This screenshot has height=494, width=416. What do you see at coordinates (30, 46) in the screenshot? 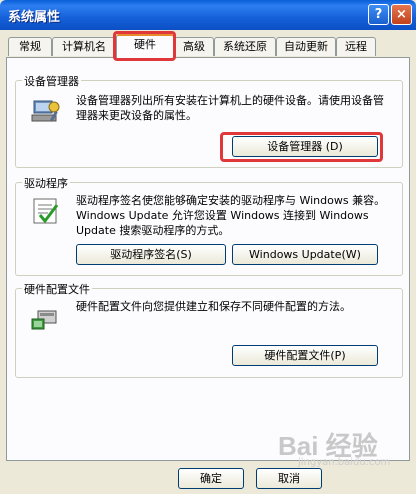
I see `tab-general: 常规` at bounding box center [30, 46].